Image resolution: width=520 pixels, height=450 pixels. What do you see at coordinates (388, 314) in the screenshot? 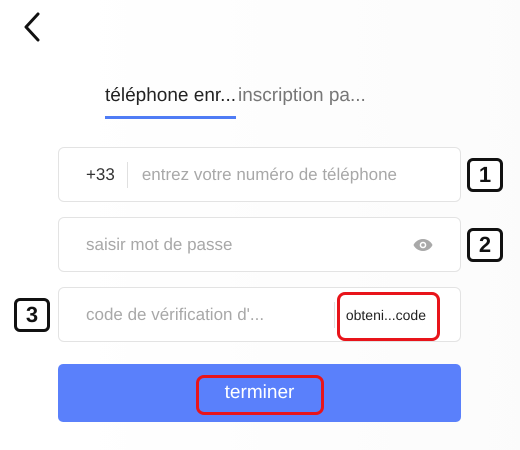
I see `get-code-button: obteni...code` at bounding box center [388, 314].